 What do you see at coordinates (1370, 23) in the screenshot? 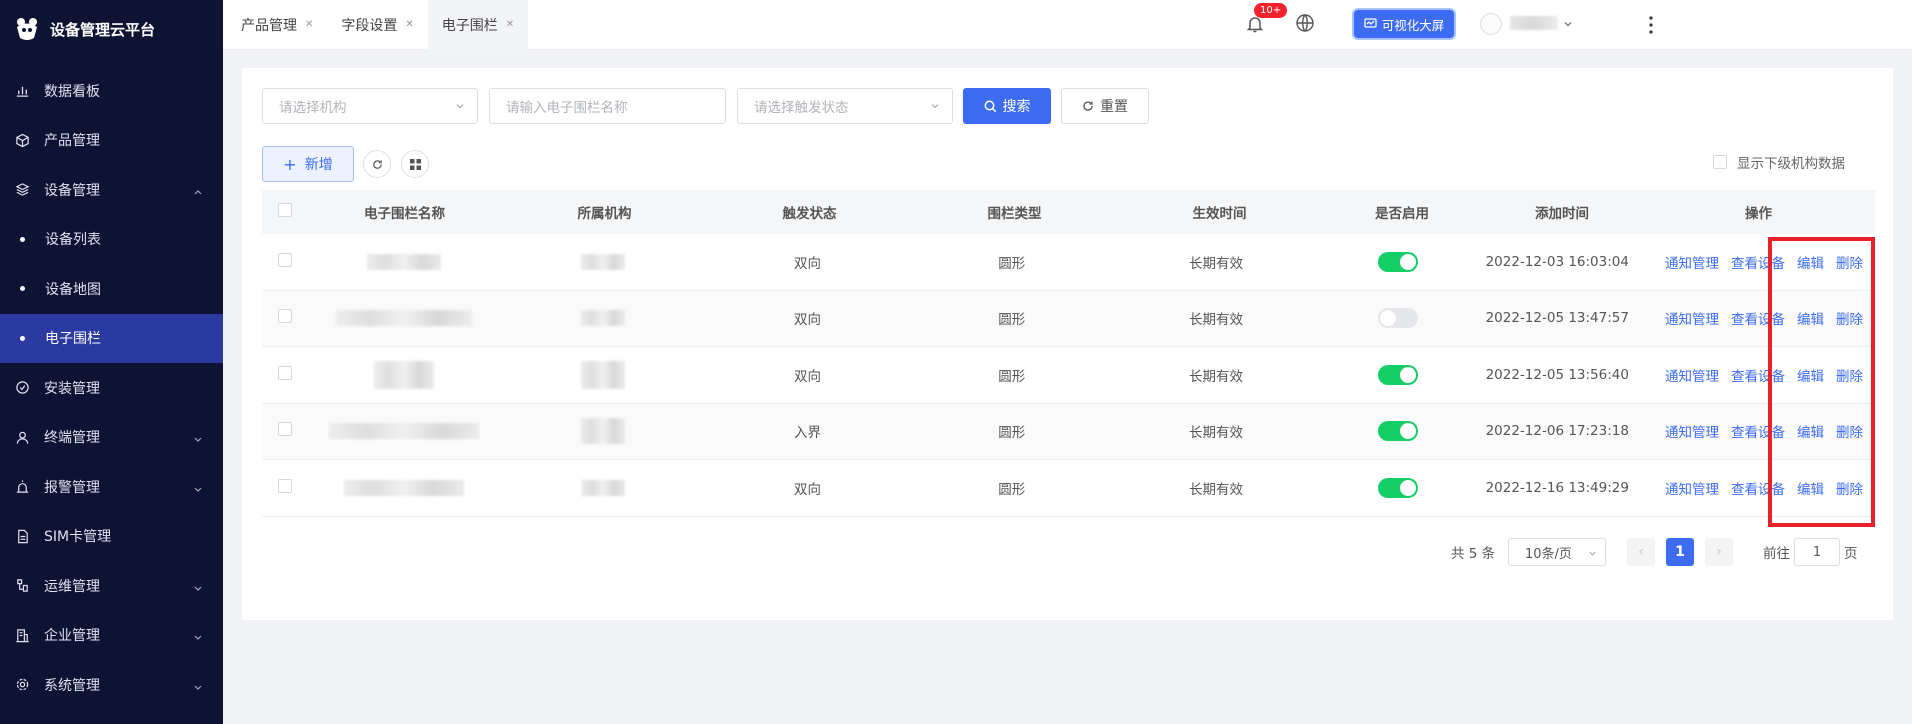
I see `monitor-icon` at bounding box center [1370, 23].